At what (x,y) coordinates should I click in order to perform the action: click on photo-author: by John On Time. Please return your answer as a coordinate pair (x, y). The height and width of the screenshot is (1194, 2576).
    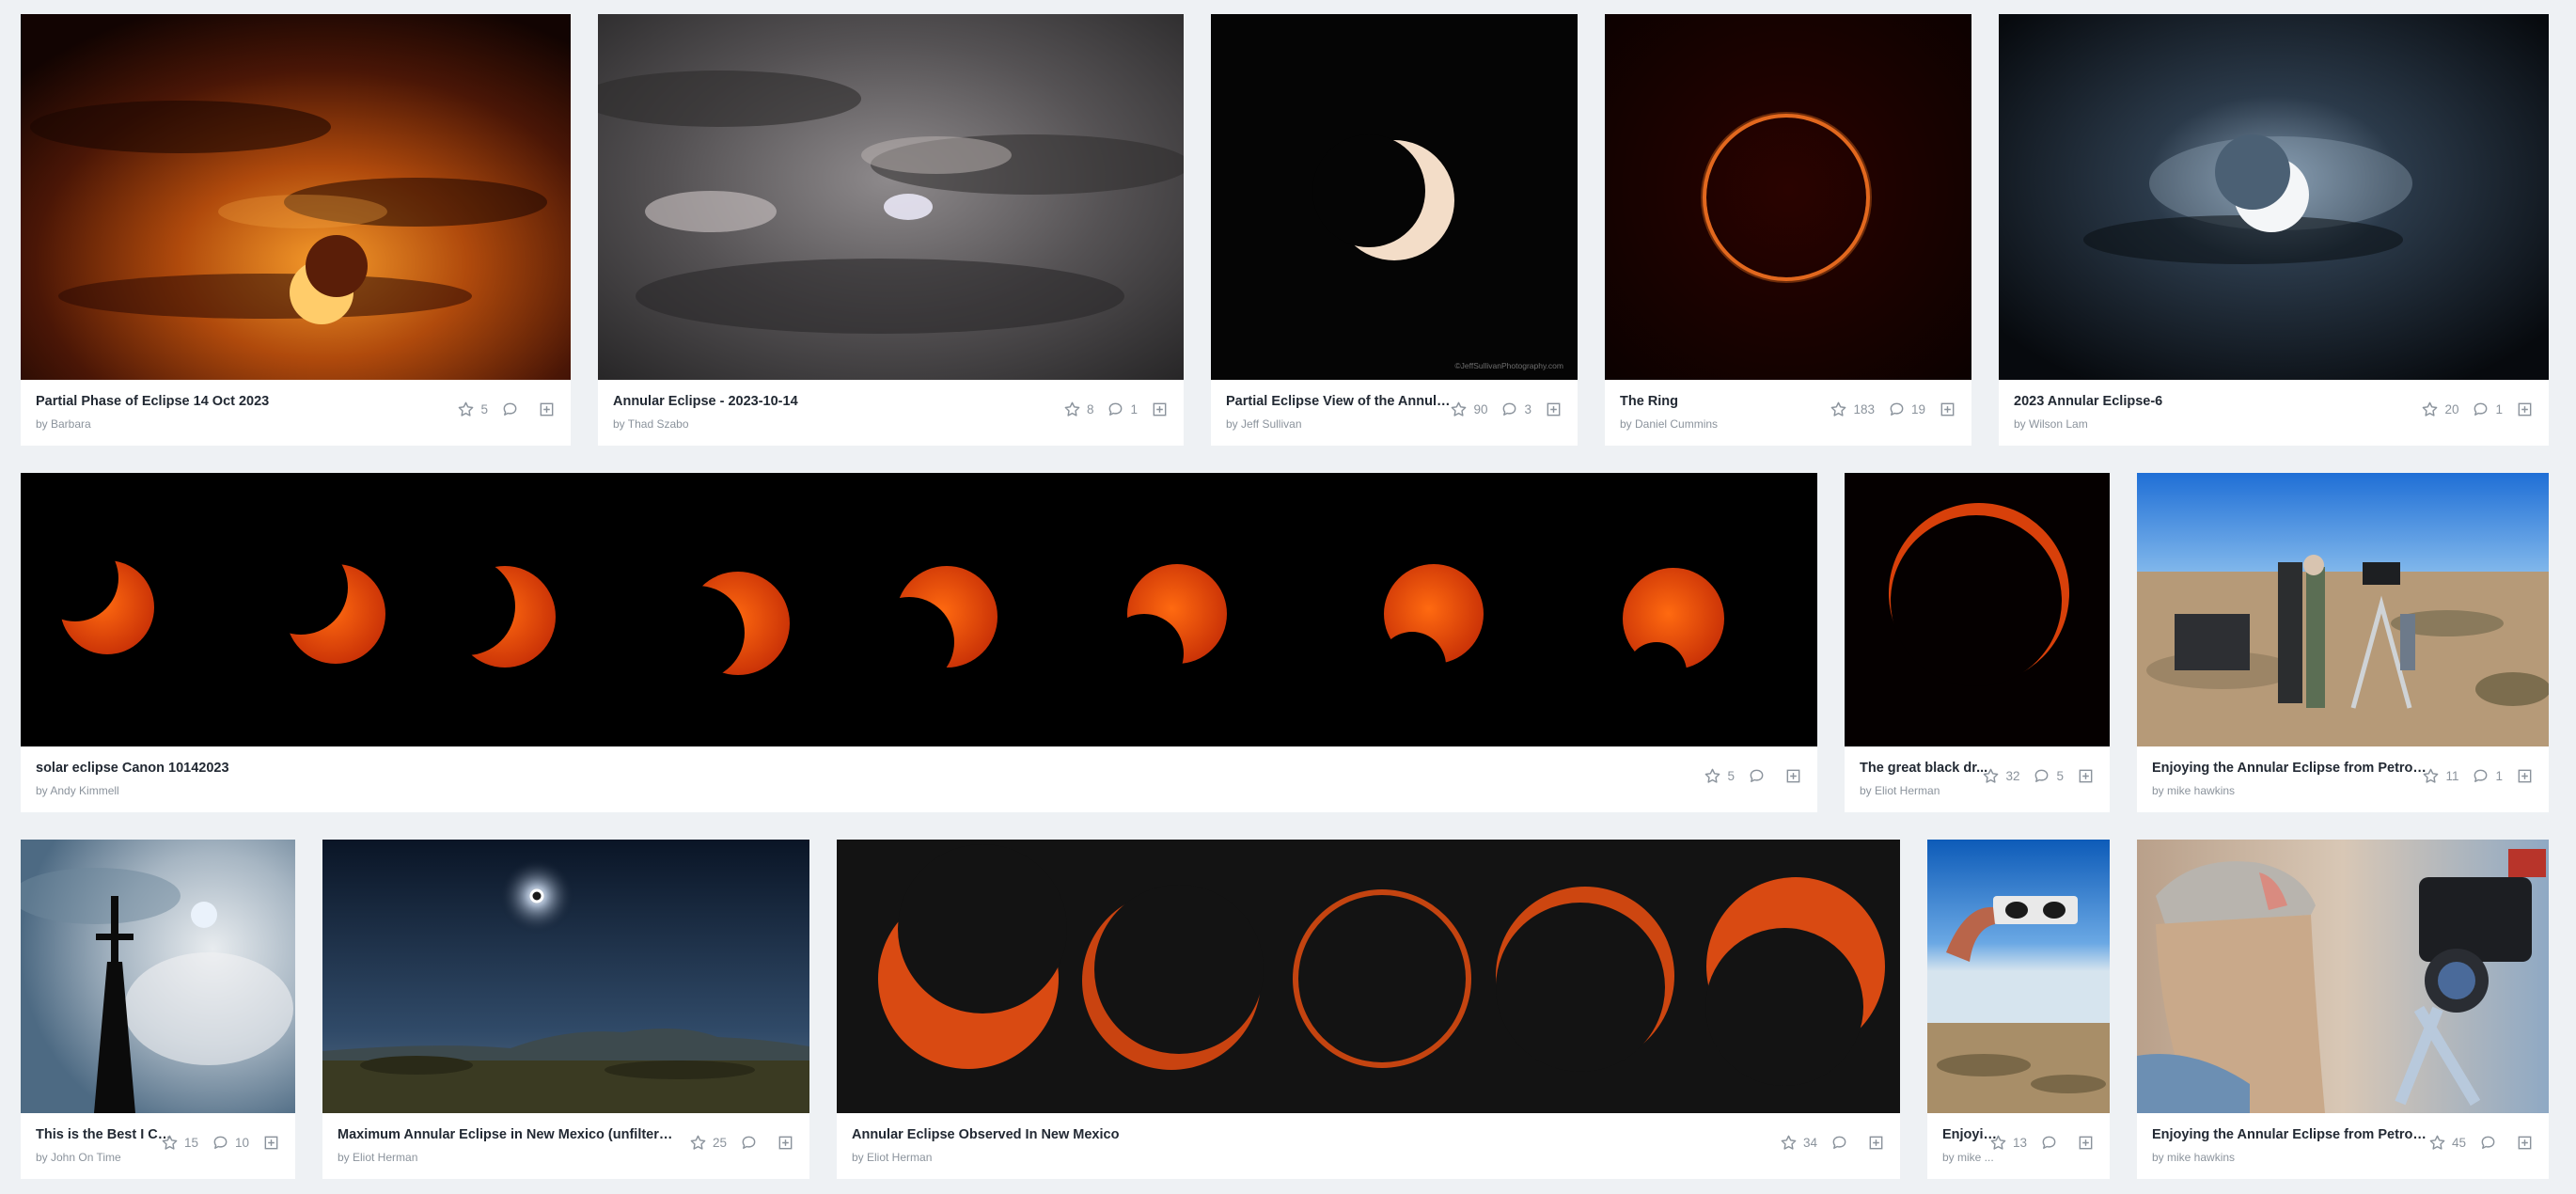
    Looking at the image, I should click on (104, 1157).